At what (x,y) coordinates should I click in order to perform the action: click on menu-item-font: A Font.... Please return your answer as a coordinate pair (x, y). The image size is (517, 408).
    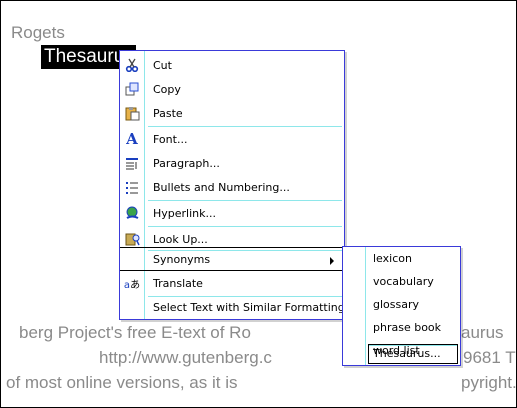
    Looking at the image, I should click on (232, 139).